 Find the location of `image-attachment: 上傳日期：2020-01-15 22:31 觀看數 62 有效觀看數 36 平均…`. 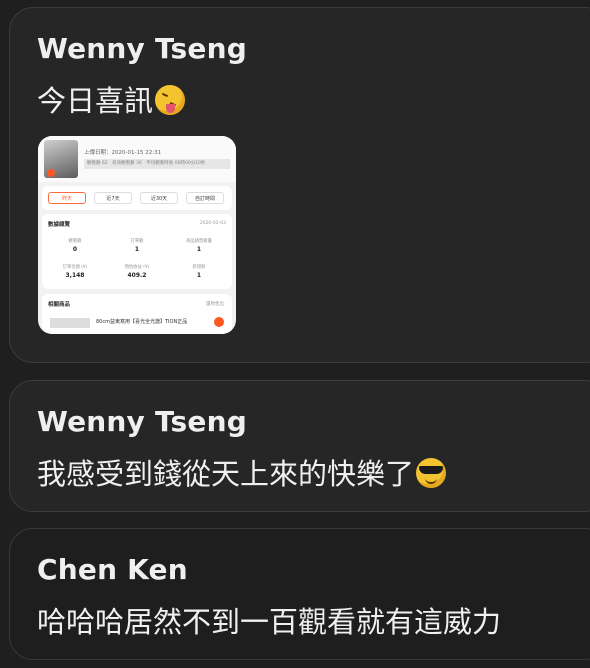

image-attachment: 上傳日期：2020-01-15 22:31 觀看數 62 有效觀看數 36 平均… is located at coordinates (137, 235).